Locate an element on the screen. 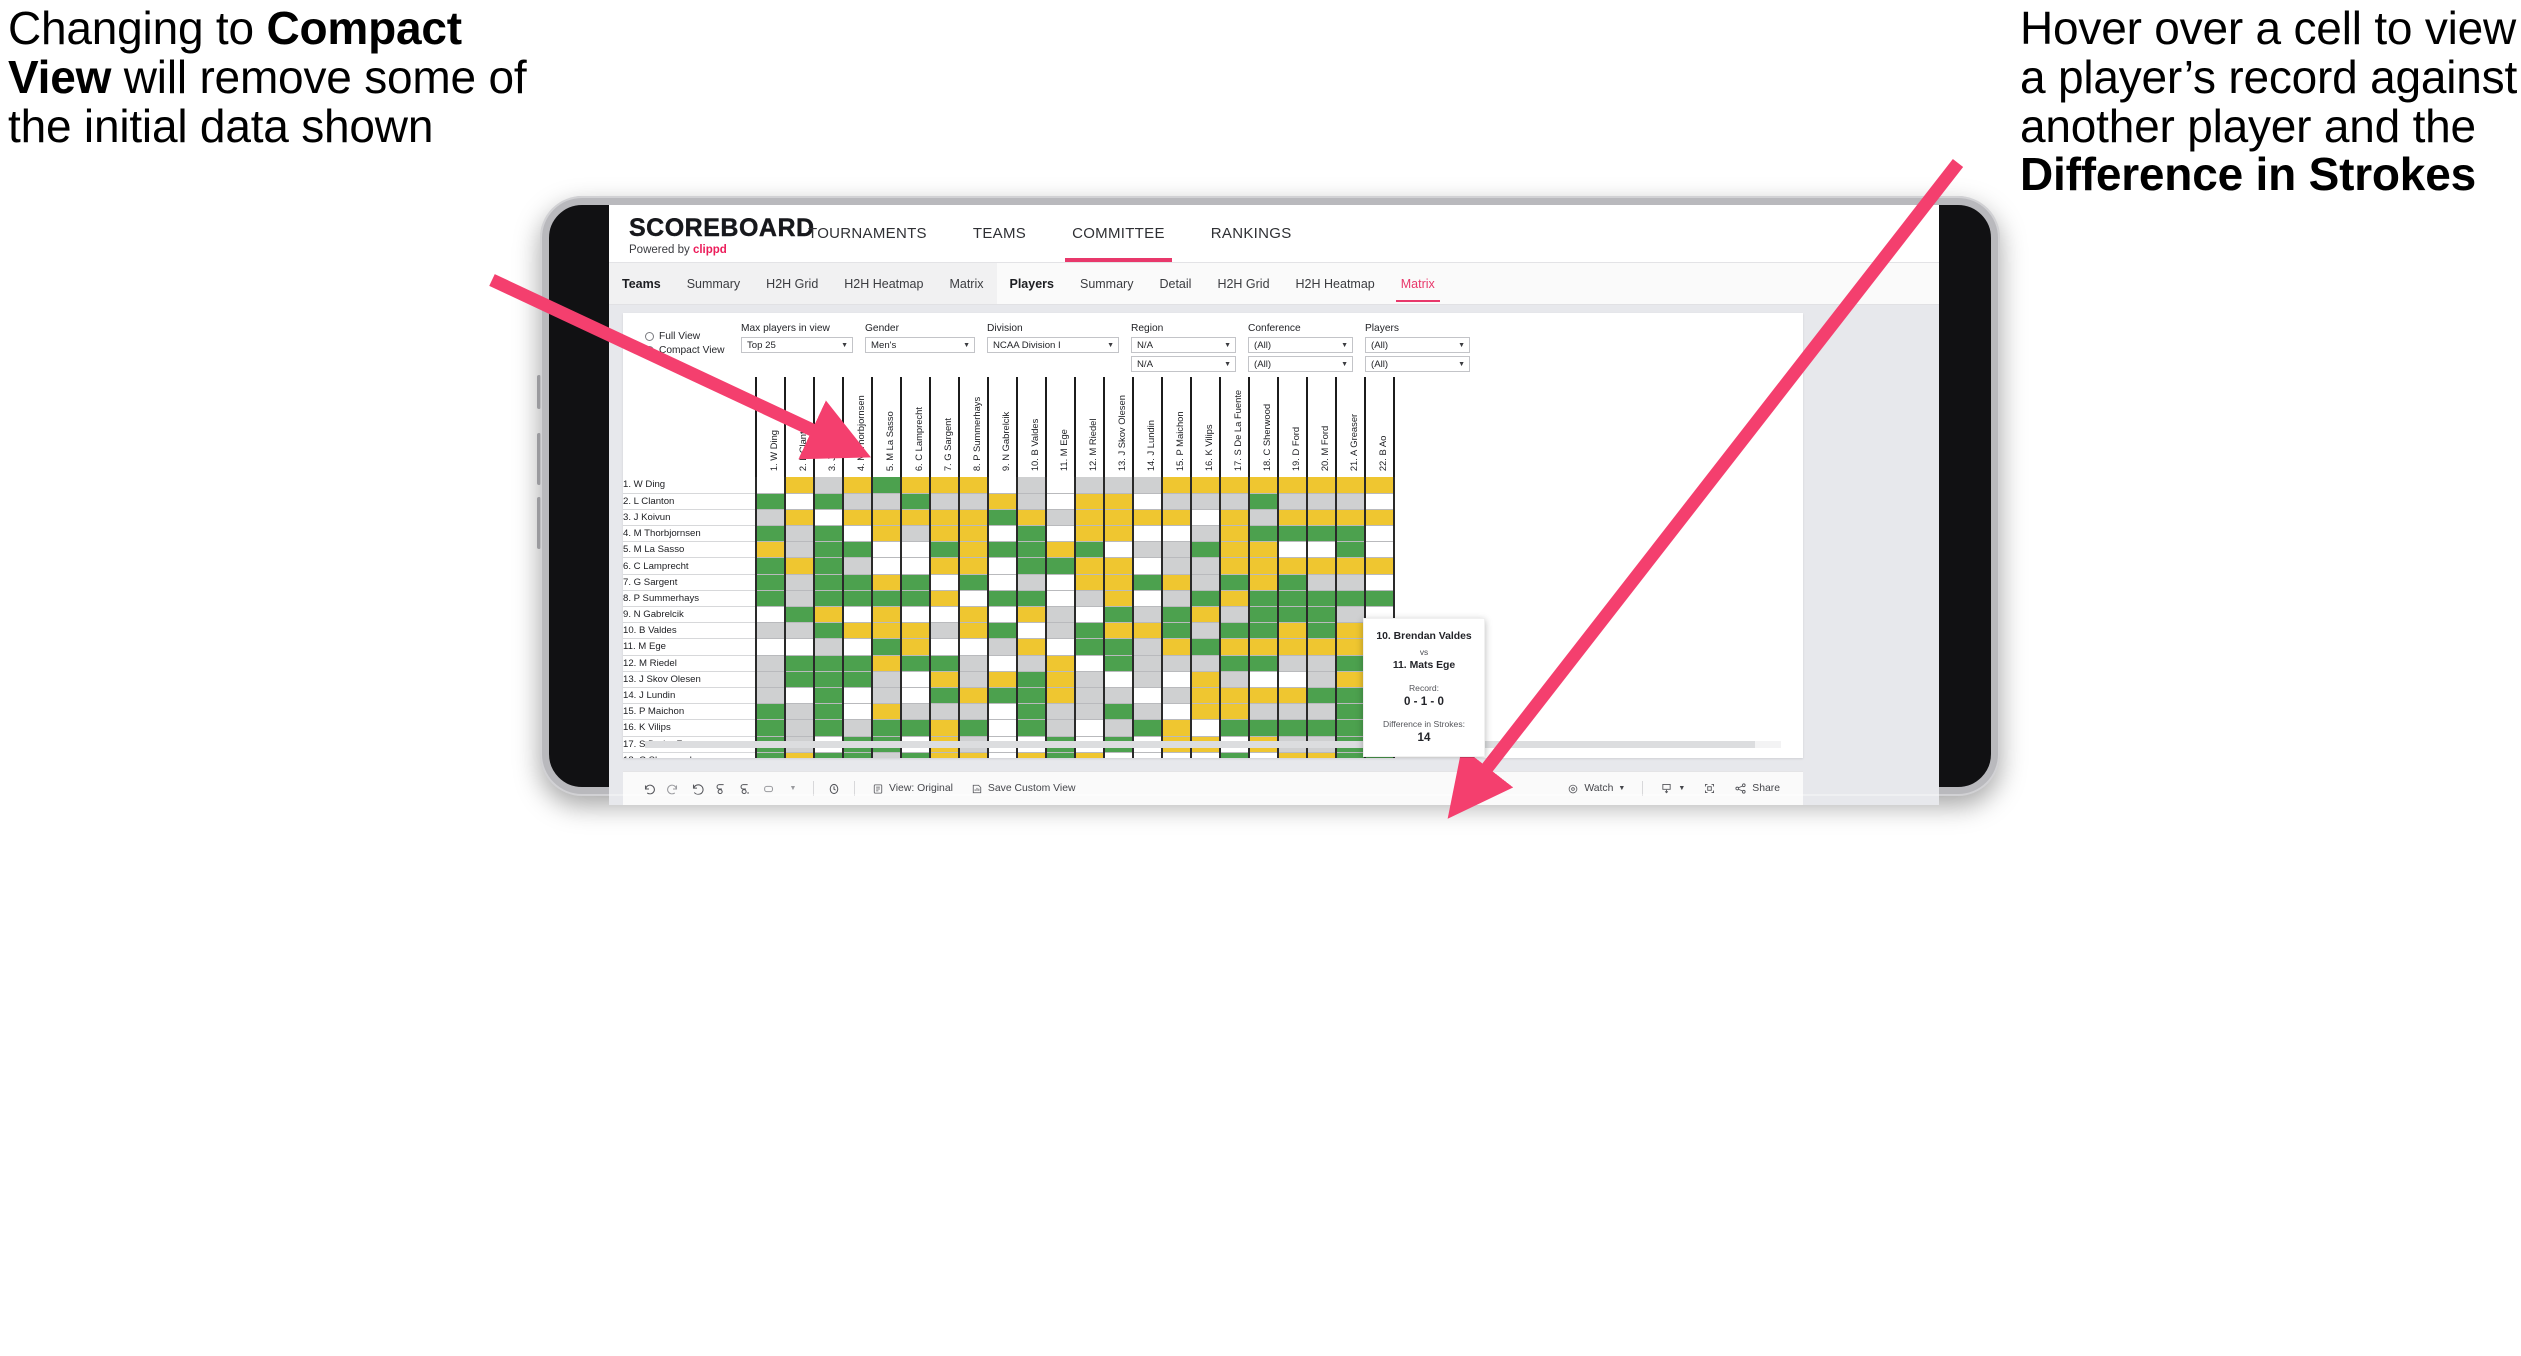 This screenshot has height=1356, width=2521. matrix-col-header: 12. M Riedel is located at coordinates (1089, 427).